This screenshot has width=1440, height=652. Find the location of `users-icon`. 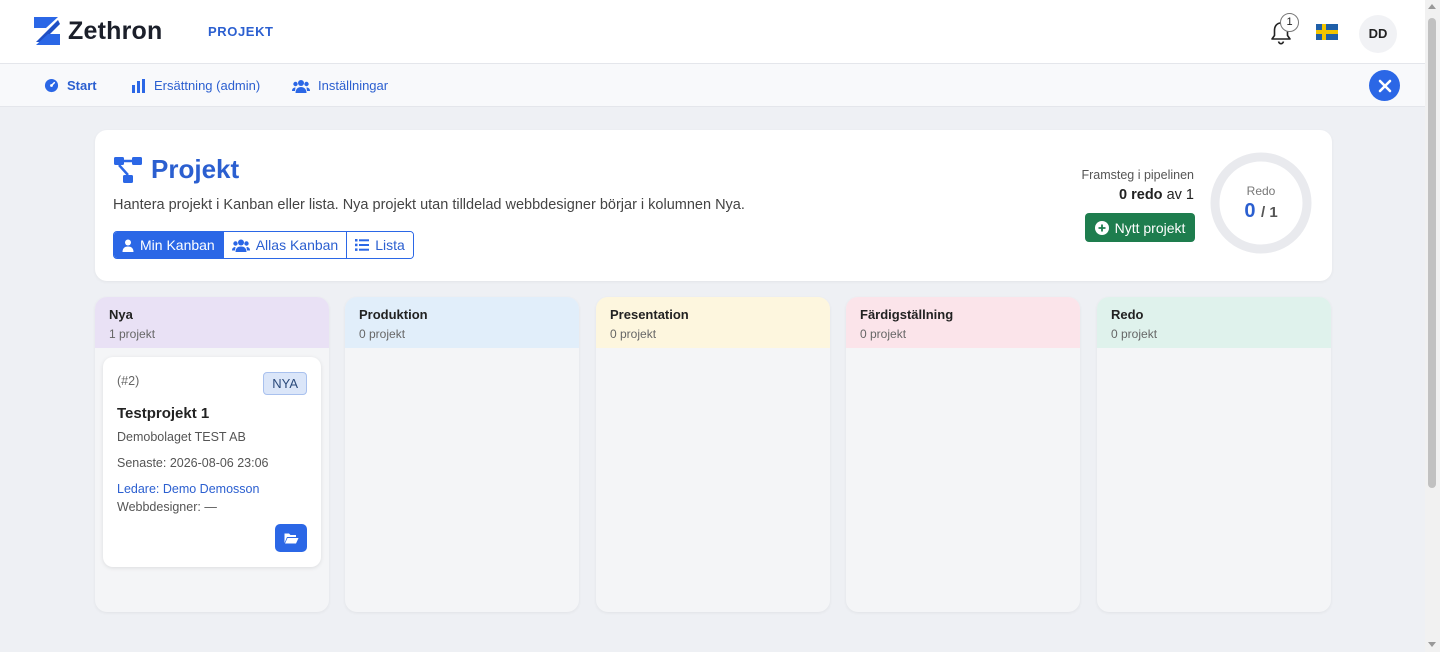

users-icon is located at coordinates (240, 245).